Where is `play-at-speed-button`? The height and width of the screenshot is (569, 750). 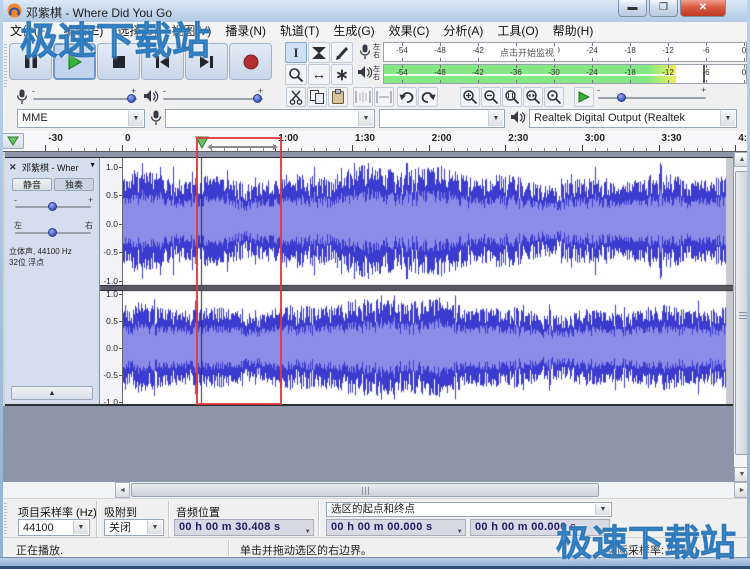 play-at-speed-button is located at coordinates (584, 97).